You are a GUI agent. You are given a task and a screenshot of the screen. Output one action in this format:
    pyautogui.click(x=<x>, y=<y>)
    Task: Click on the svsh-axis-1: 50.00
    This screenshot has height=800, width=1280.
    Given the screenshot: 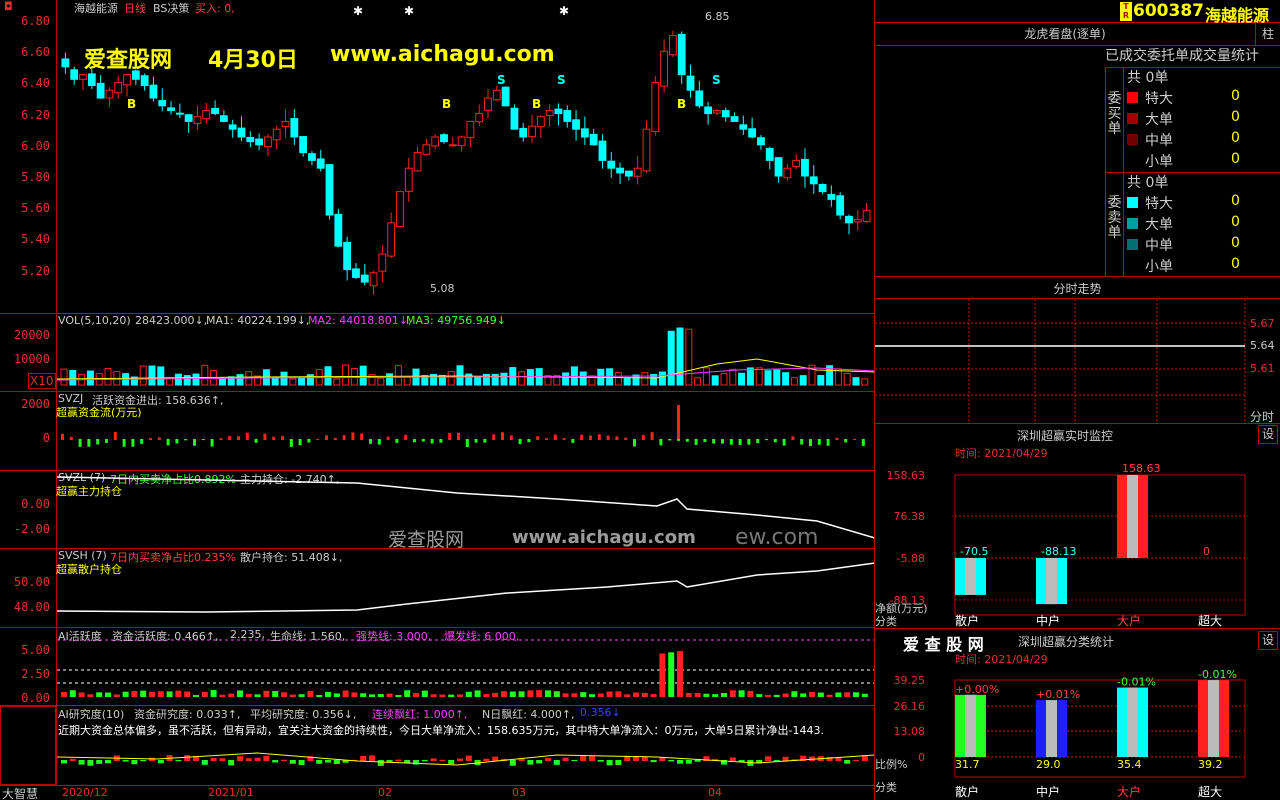 What is the action you would take?
    pyautogui.click(x=31, y=582)
    